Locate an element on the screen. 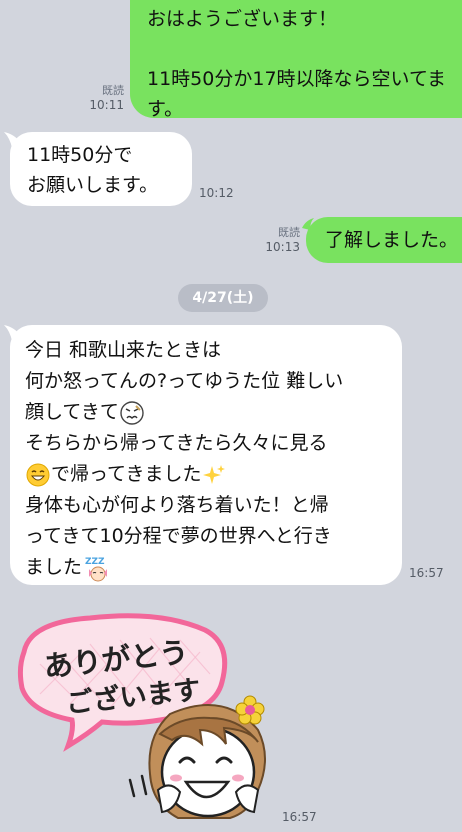  message-text-line: 今日 和歌山来たときは is located at coordinates (123, 350).